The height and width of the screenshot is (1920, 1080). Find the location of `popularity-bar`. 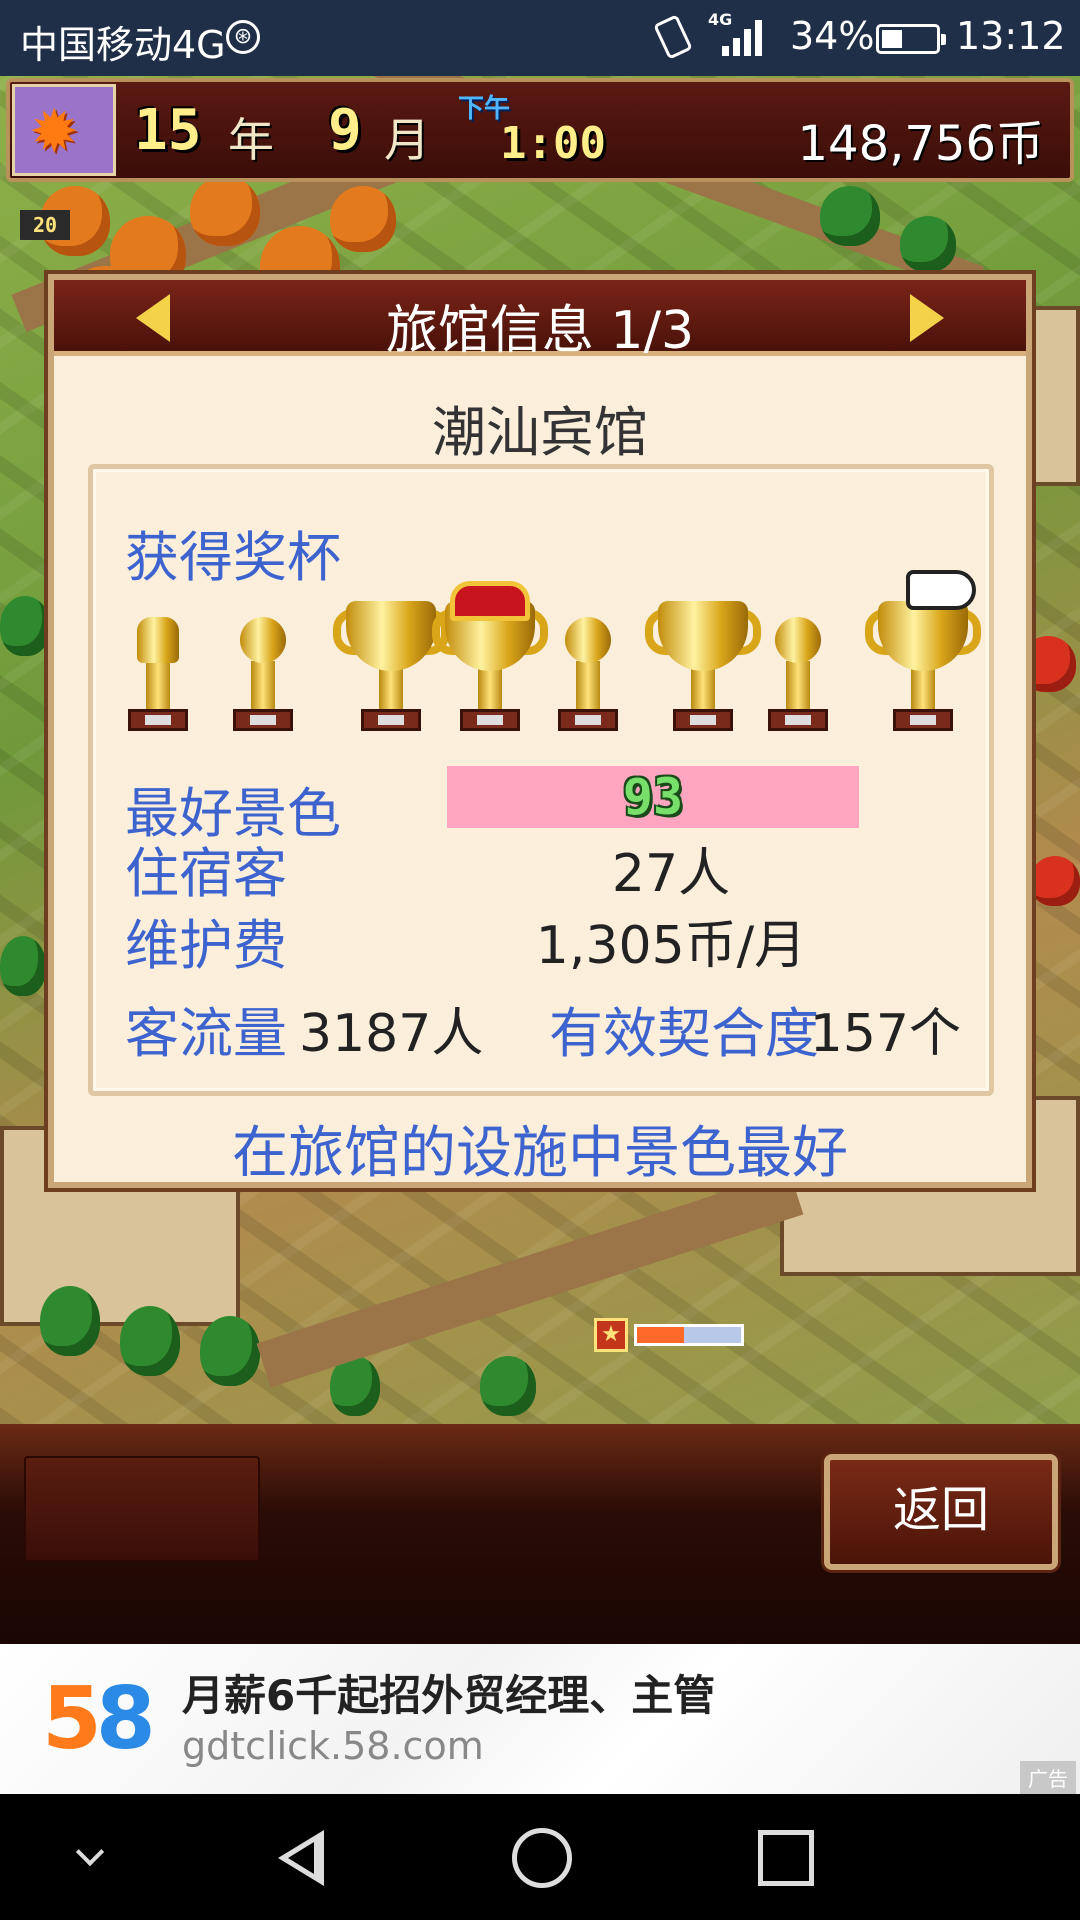

popularity-bar is located at coordinates (689, 1335).